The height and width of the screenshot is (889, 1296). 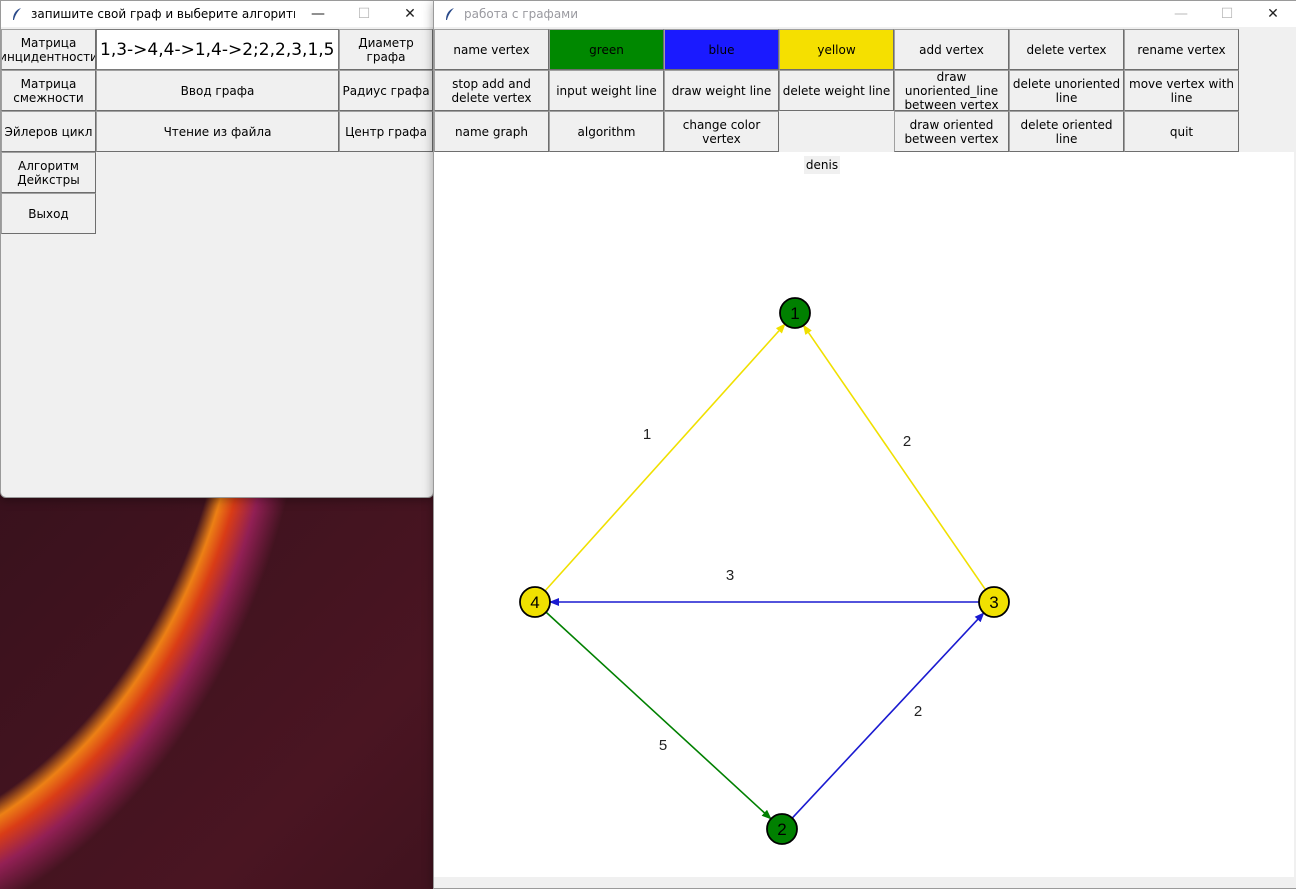 I want to click on name-vertex-button: name vertex, so click(x=491, y=49).